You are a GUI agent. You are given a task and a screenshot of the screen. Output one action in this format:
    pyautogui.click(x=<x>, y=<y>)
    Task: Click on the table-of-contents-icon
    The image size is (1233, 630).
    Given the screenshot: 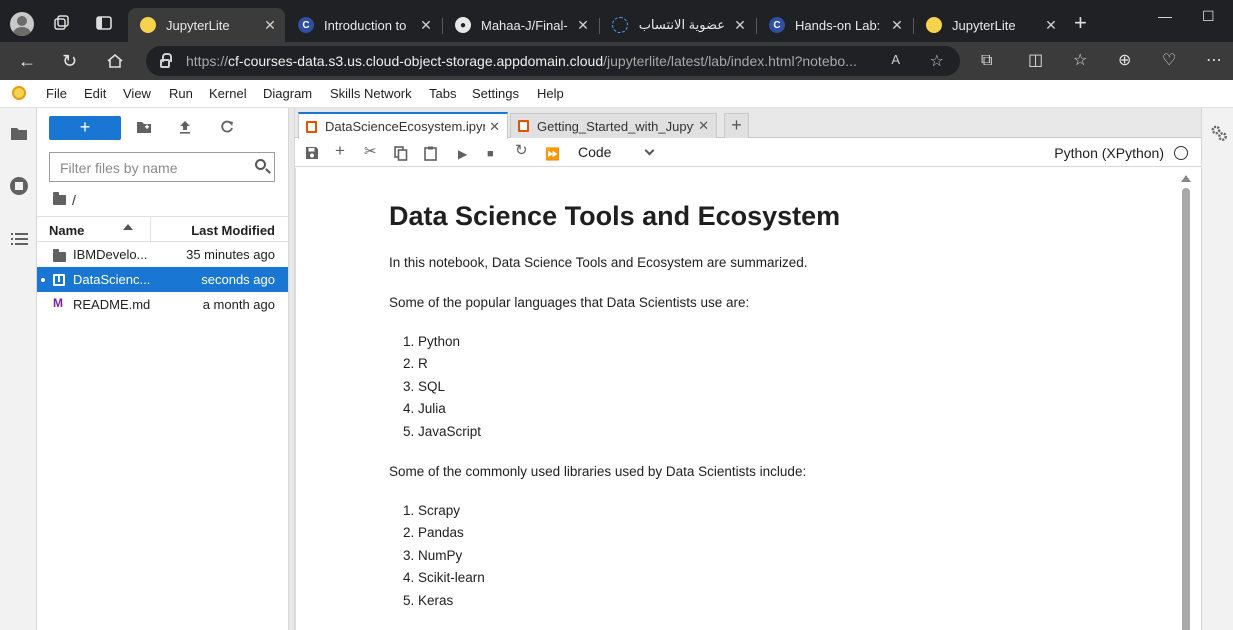 What is the action you would take?
    pyautogui.click(x=19, y=239)
    